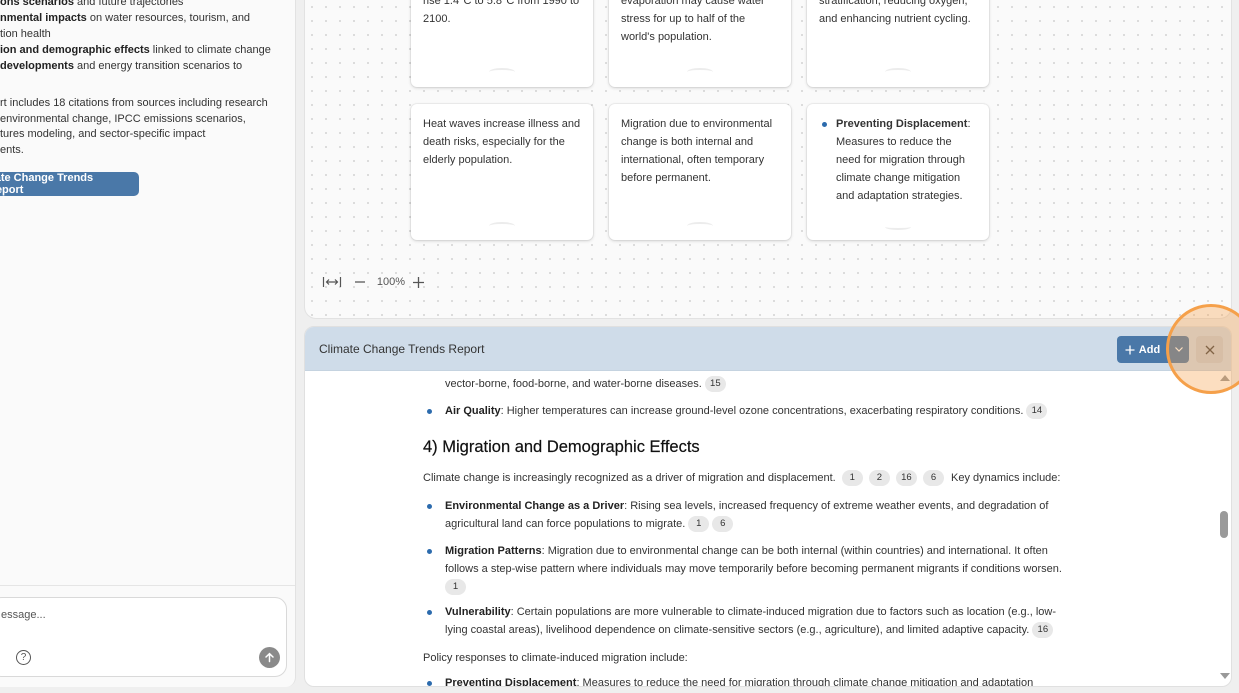 The image size is (1239, 693). Describe the element at coordinates (402, 349) in the screenshot. I see `report-title: Climate Change Trends Report` at that location.